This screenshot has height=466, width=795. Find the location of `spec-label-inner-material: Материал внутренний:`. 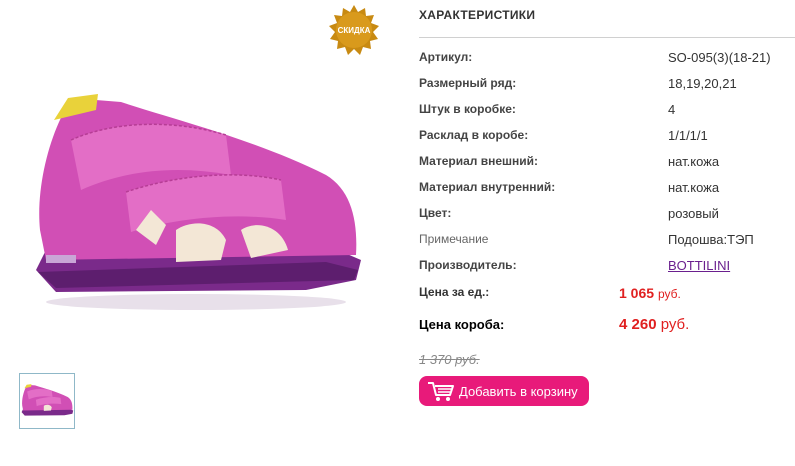

spec-label-inner-material: Материал внутренний: is located at coordinates (487, 187).